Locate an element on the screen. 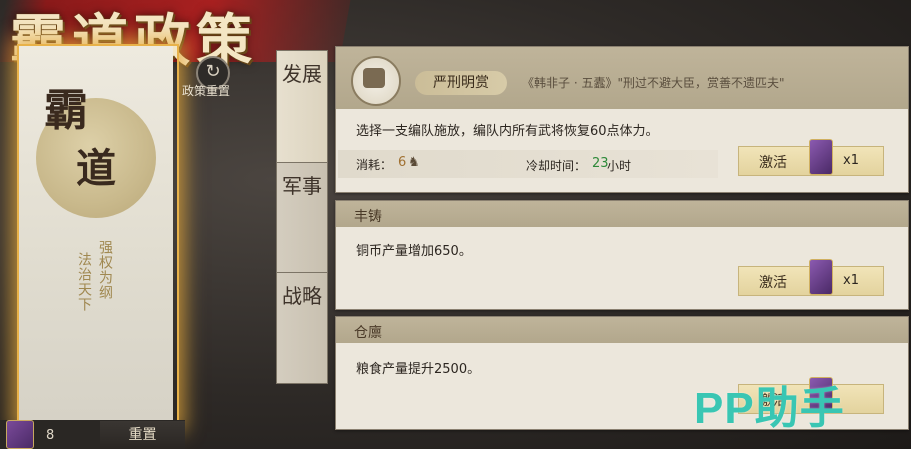  motto-column-2: 法治天下 is located at coordinates (84, 282).